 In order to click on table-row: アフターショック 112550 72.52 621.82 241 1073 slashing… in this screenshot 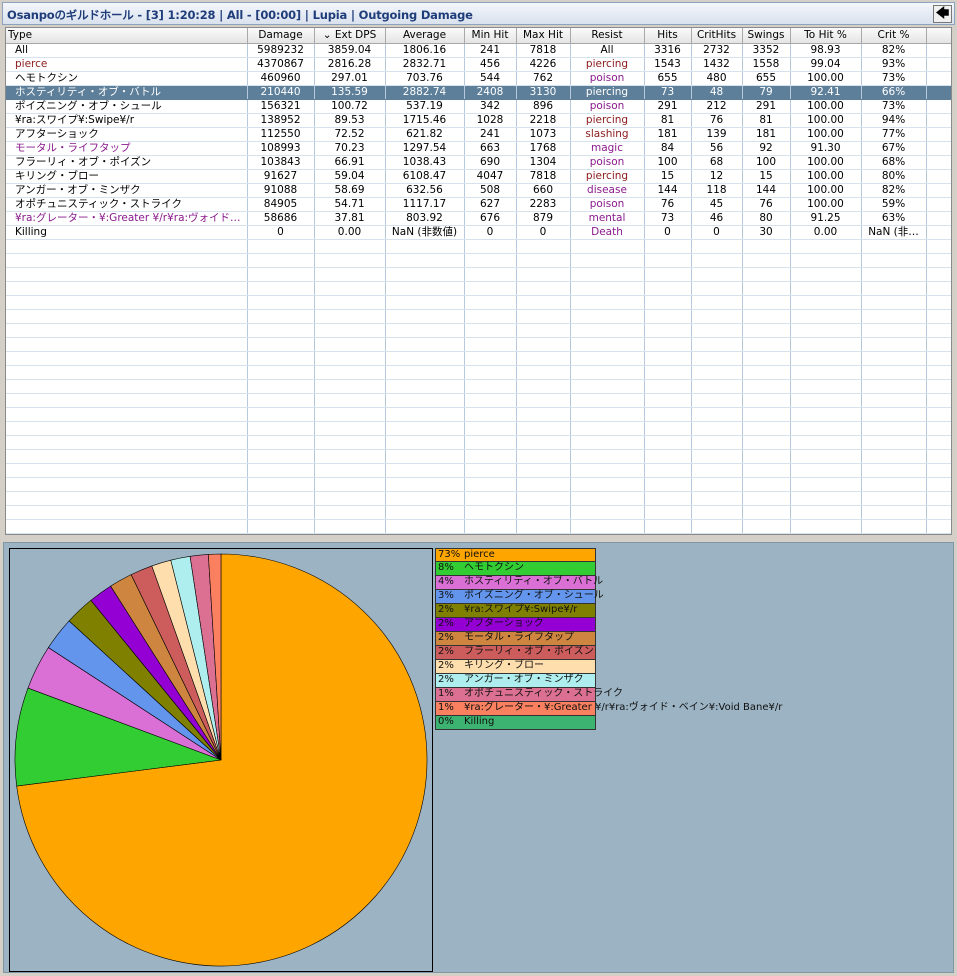, I will do `click(478, 134)`.